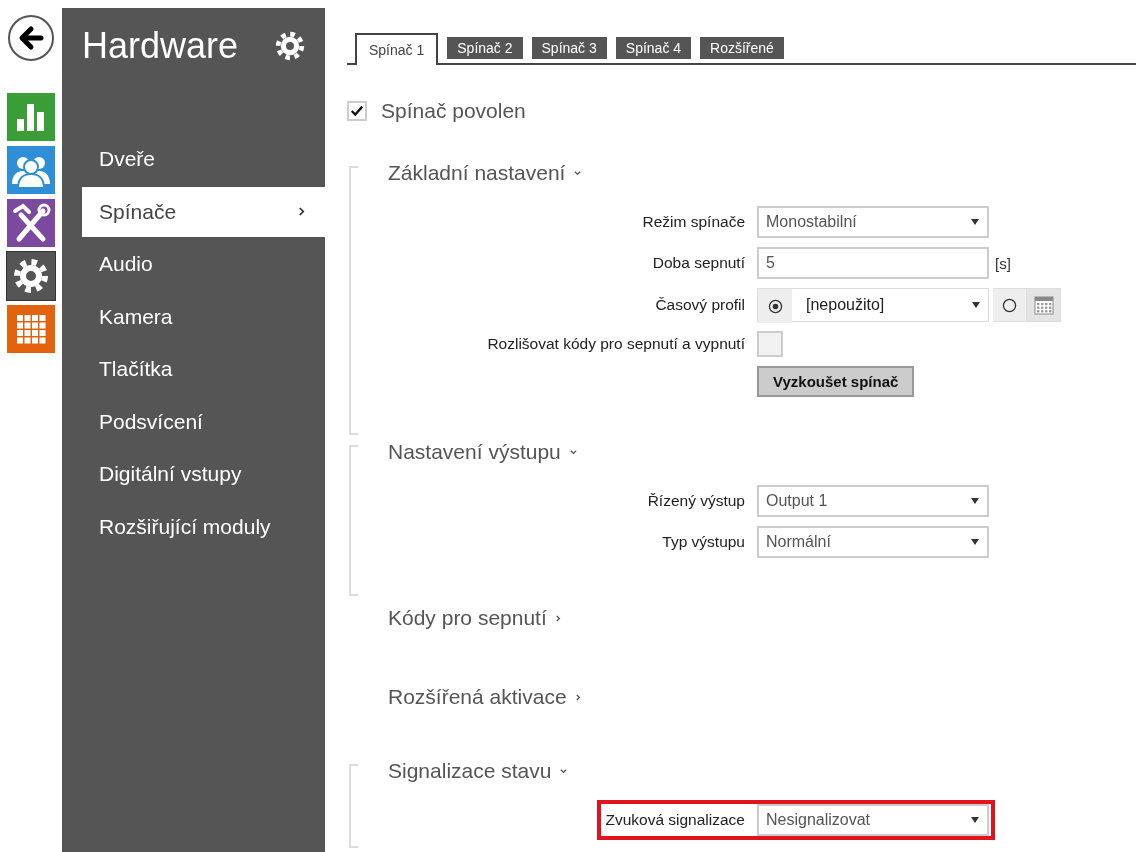 The height and width of the screenshot is (852, 1136). What do you see at coordinates (742, 48) in the screenshot?
I see `tab: Rozšířené` at bounding box center [742, 48].